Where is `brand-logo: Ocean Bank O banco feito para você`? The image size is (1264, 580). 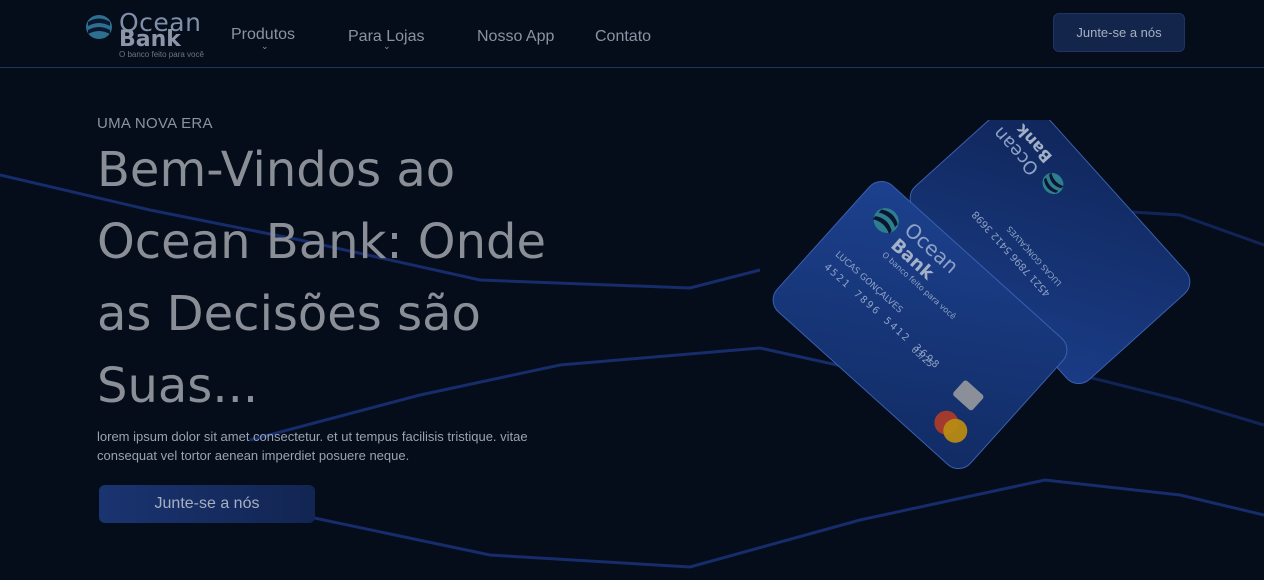
brand-logo: Ocean Bank O banco feito para você is located at coordinates (154, 34).